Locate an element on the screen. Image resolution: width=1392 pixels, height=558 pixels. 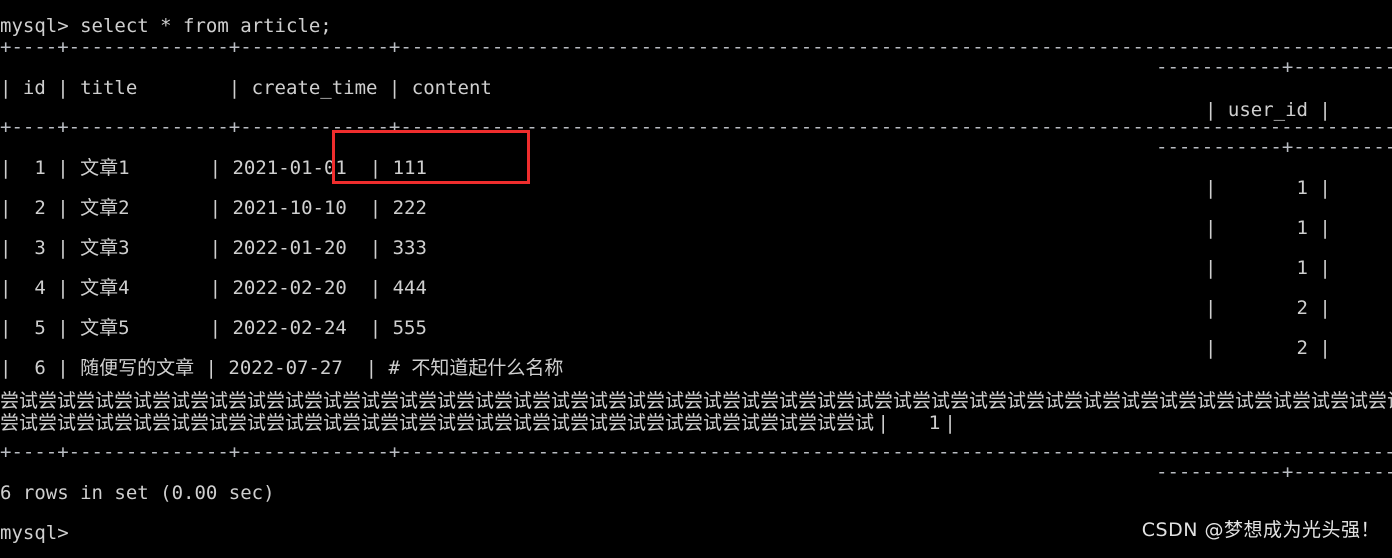
csdn-watermark: CSDN @梦想成为光头强！ is located at coordinates (1260, 530).